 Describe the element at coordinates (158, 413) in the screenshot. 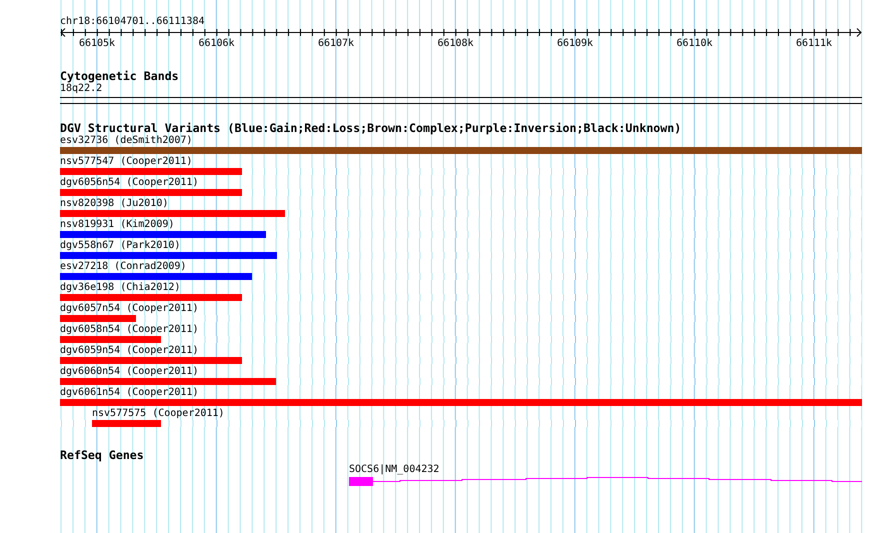

I see `variant-label: nsv577575 (Cooper2011)` at that location.